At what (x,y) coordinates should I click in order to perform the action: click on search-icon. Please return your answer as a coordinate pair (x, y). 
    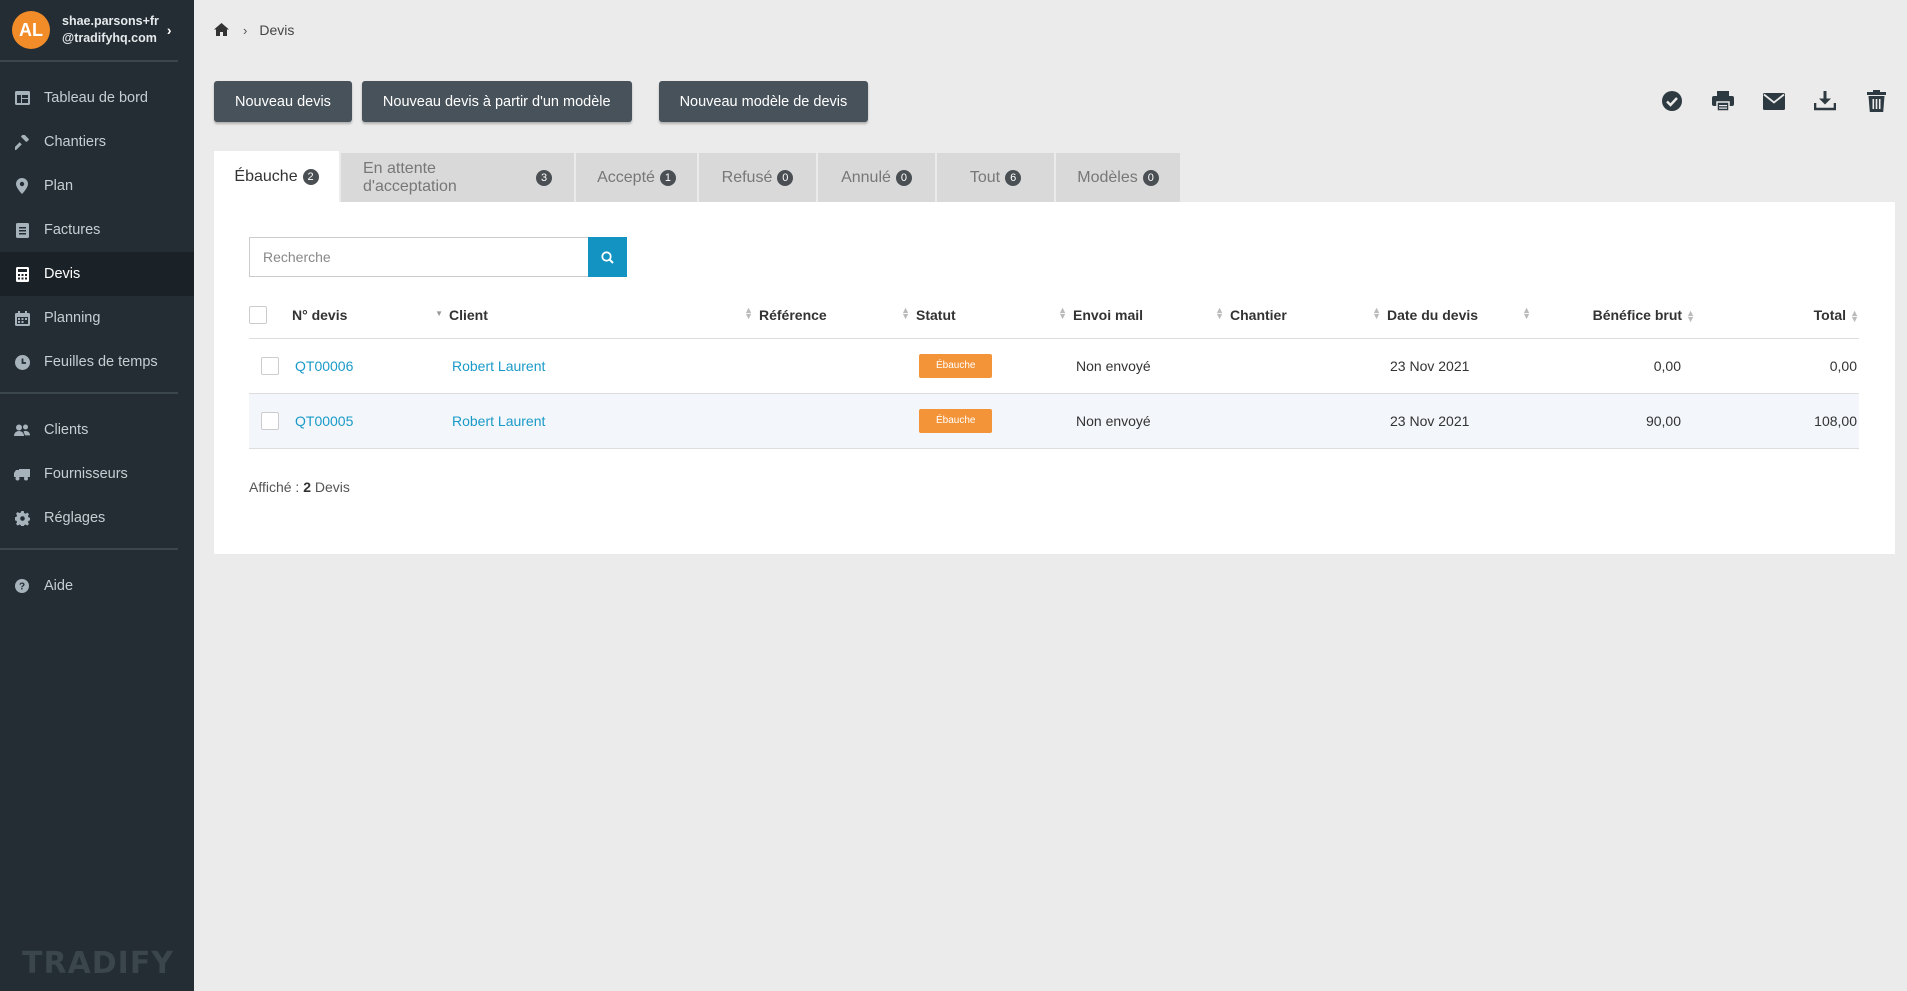
    Looking at the image, I should click on (607, 257).